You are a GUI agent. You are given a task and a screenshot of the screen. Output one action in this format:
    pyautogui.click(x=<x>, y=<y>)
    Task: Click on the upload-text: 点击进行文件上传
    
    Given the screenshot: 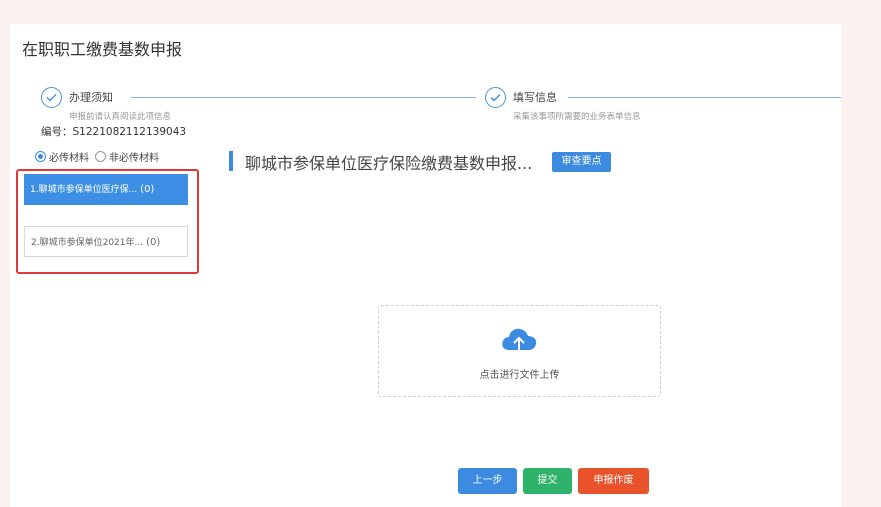 What is the action you would take?
    pyautogui.click(x=519, y=375)
    